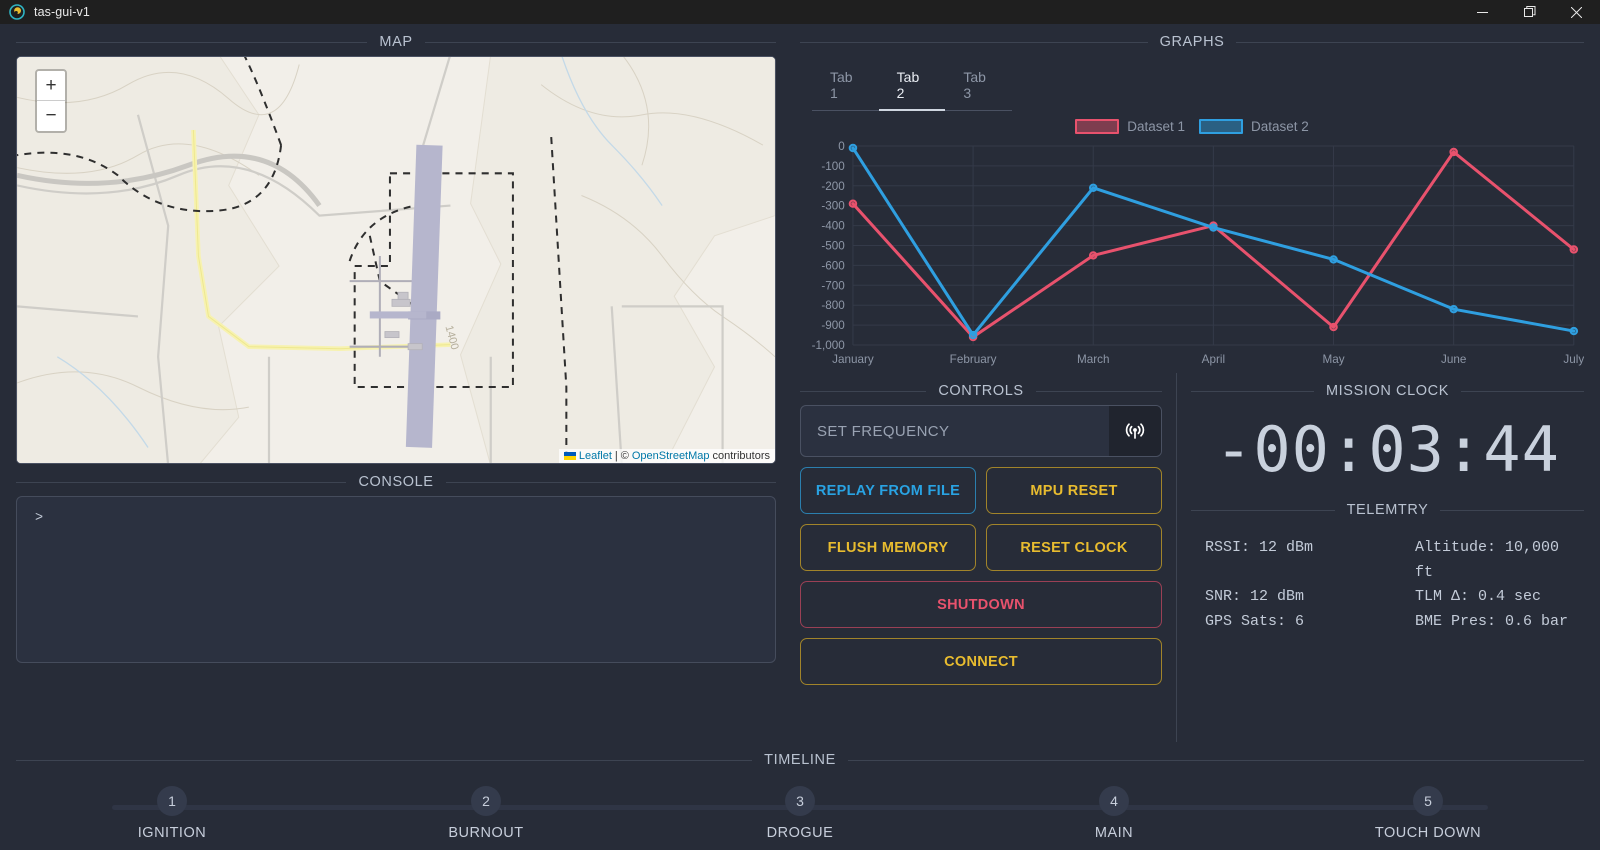  Describe the element at coordinates (486, 801) in the screenshot. I see `timeline-step-number: 2` at that location.